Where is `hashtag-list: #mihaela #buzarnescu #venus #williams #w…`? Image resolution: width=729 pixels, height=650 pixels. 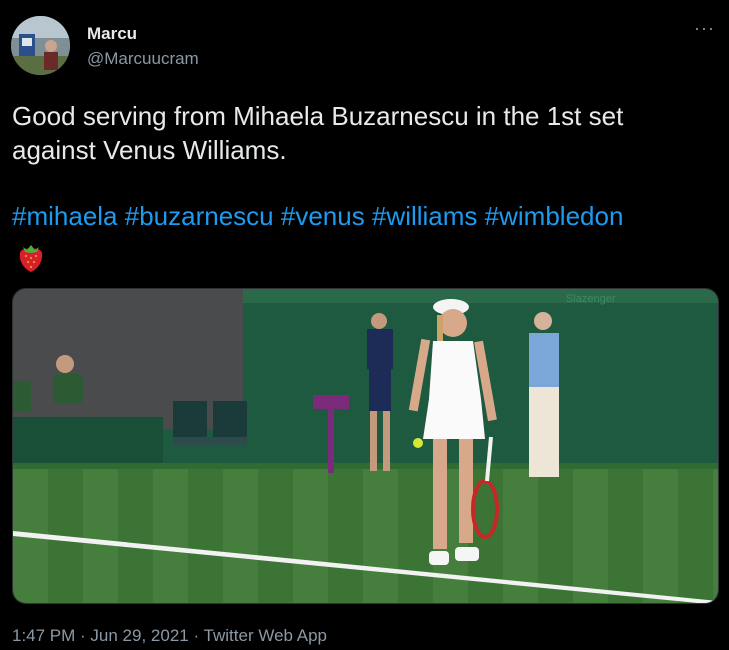 hashtag-list: #mihaela #buzarnescu #venus #williams #w… is located at coordinates (362, 216).